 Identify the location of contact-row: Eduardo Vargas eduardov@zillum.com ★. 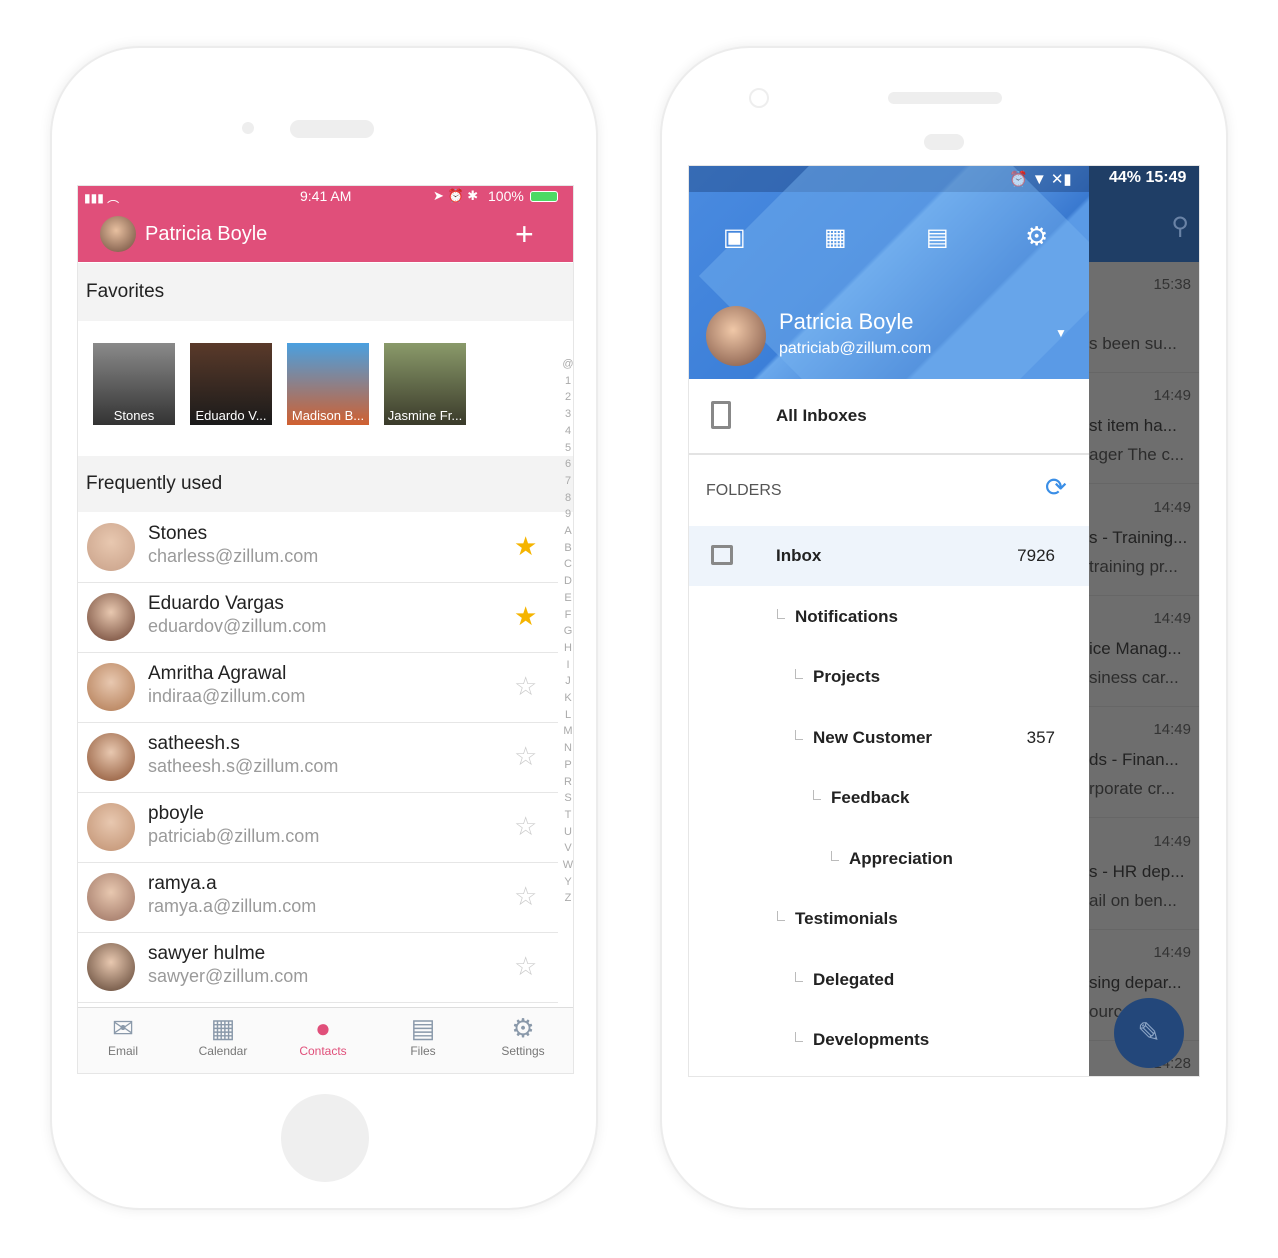
(318, 618).